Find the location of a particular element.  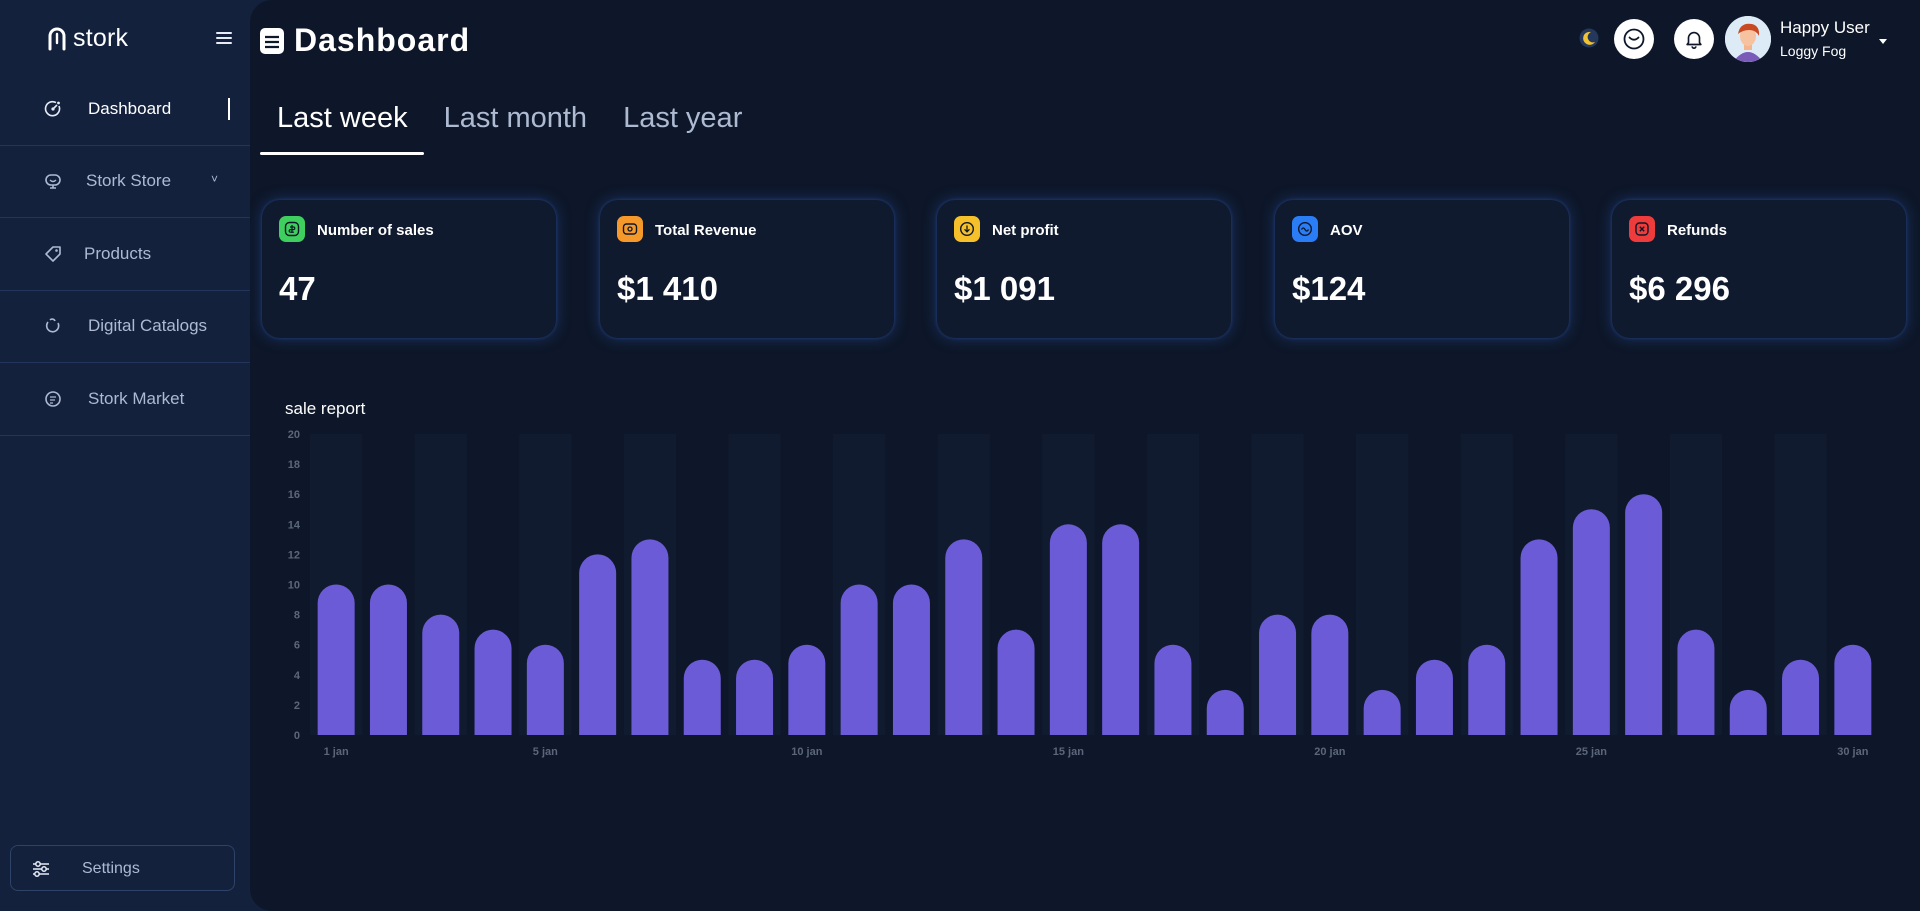

x-tick-label: 5 jan is located at coordinates (545, 752).